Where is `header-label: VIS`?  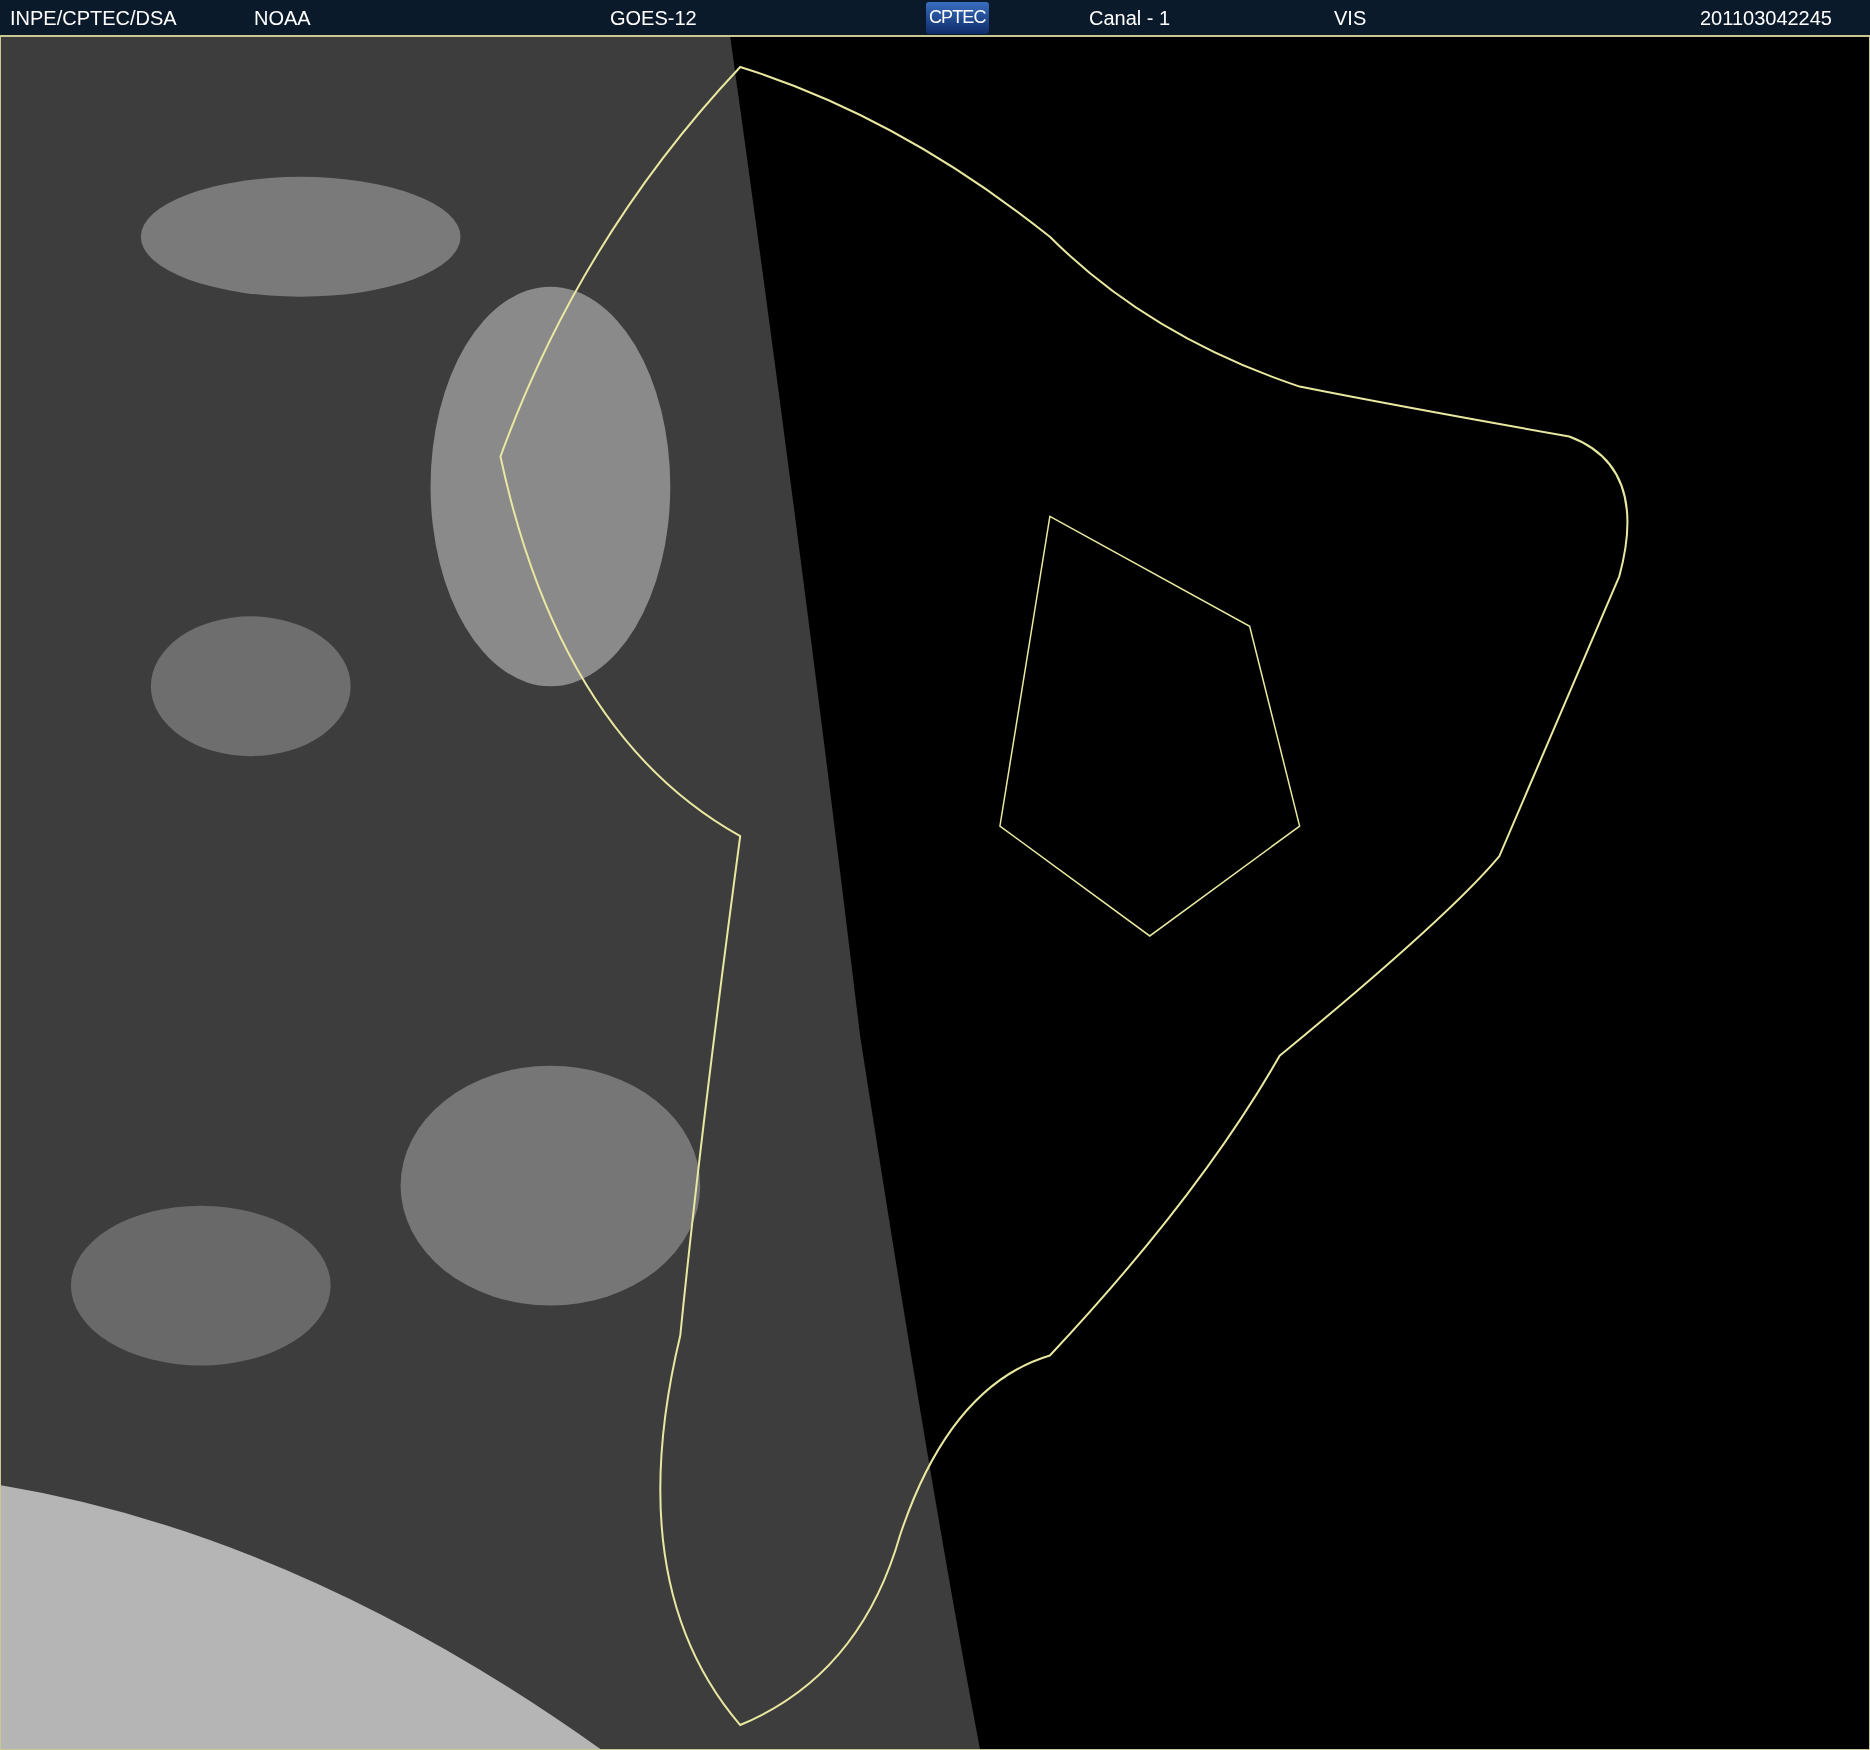
header-label: VIS is located at coordinates (1350, 17).